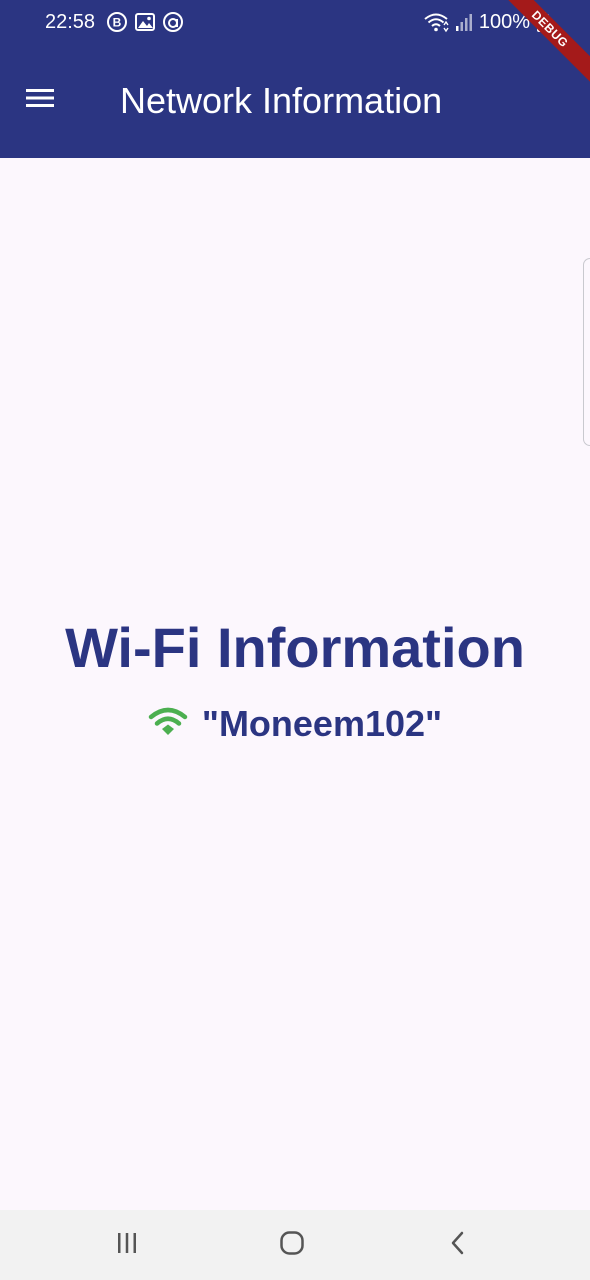  What do you see at coordinates (464, 22) in the screenshot?
I see `signal-icon` at bounding box center [464, 22].